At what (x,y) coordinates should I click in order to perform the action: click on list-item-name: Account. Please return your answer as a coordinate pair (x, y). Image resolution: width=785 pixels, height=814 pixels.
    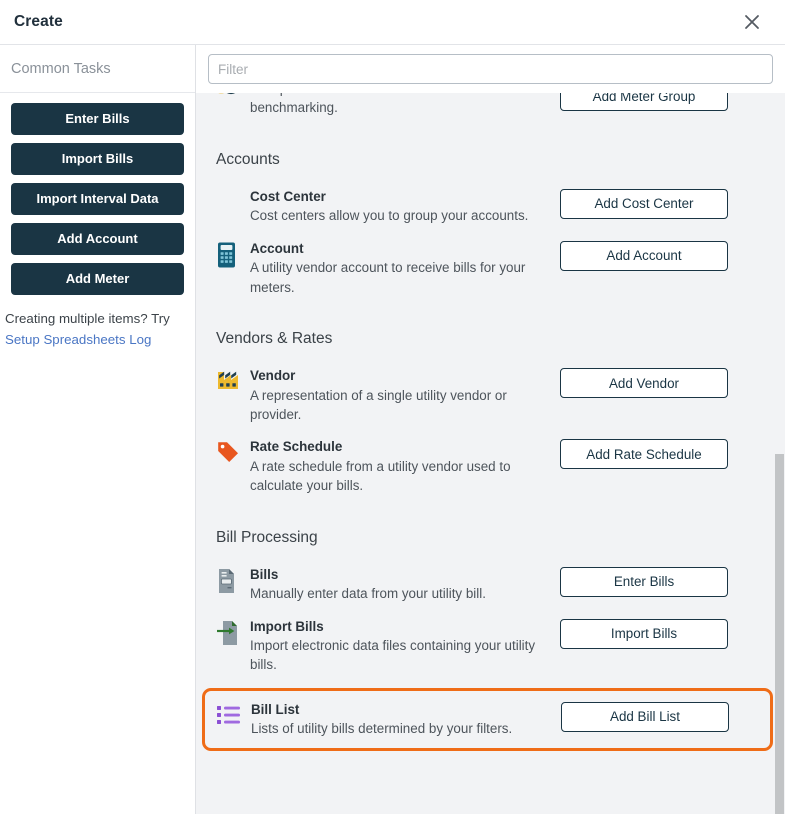
    Looking at the image, I should click on (277, 248).